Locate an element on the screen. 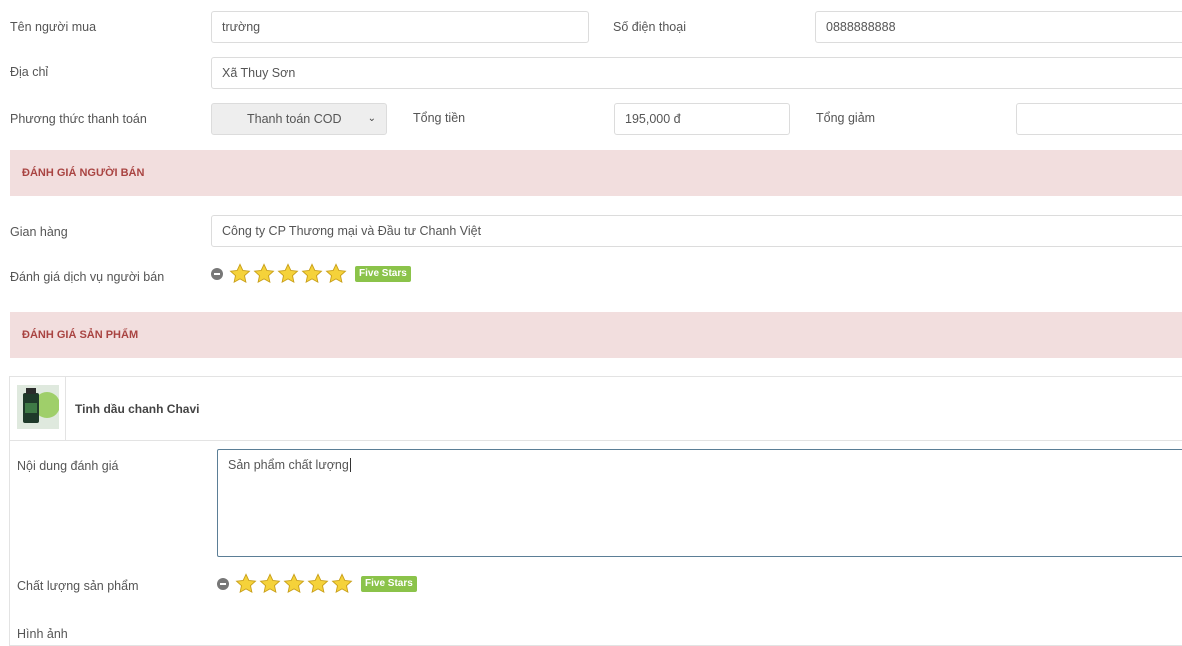 The width and height of the screenshot is (1182, 646). payment-method-select: Thanh toán COD ⌄ is located at coordinates (299, 119).